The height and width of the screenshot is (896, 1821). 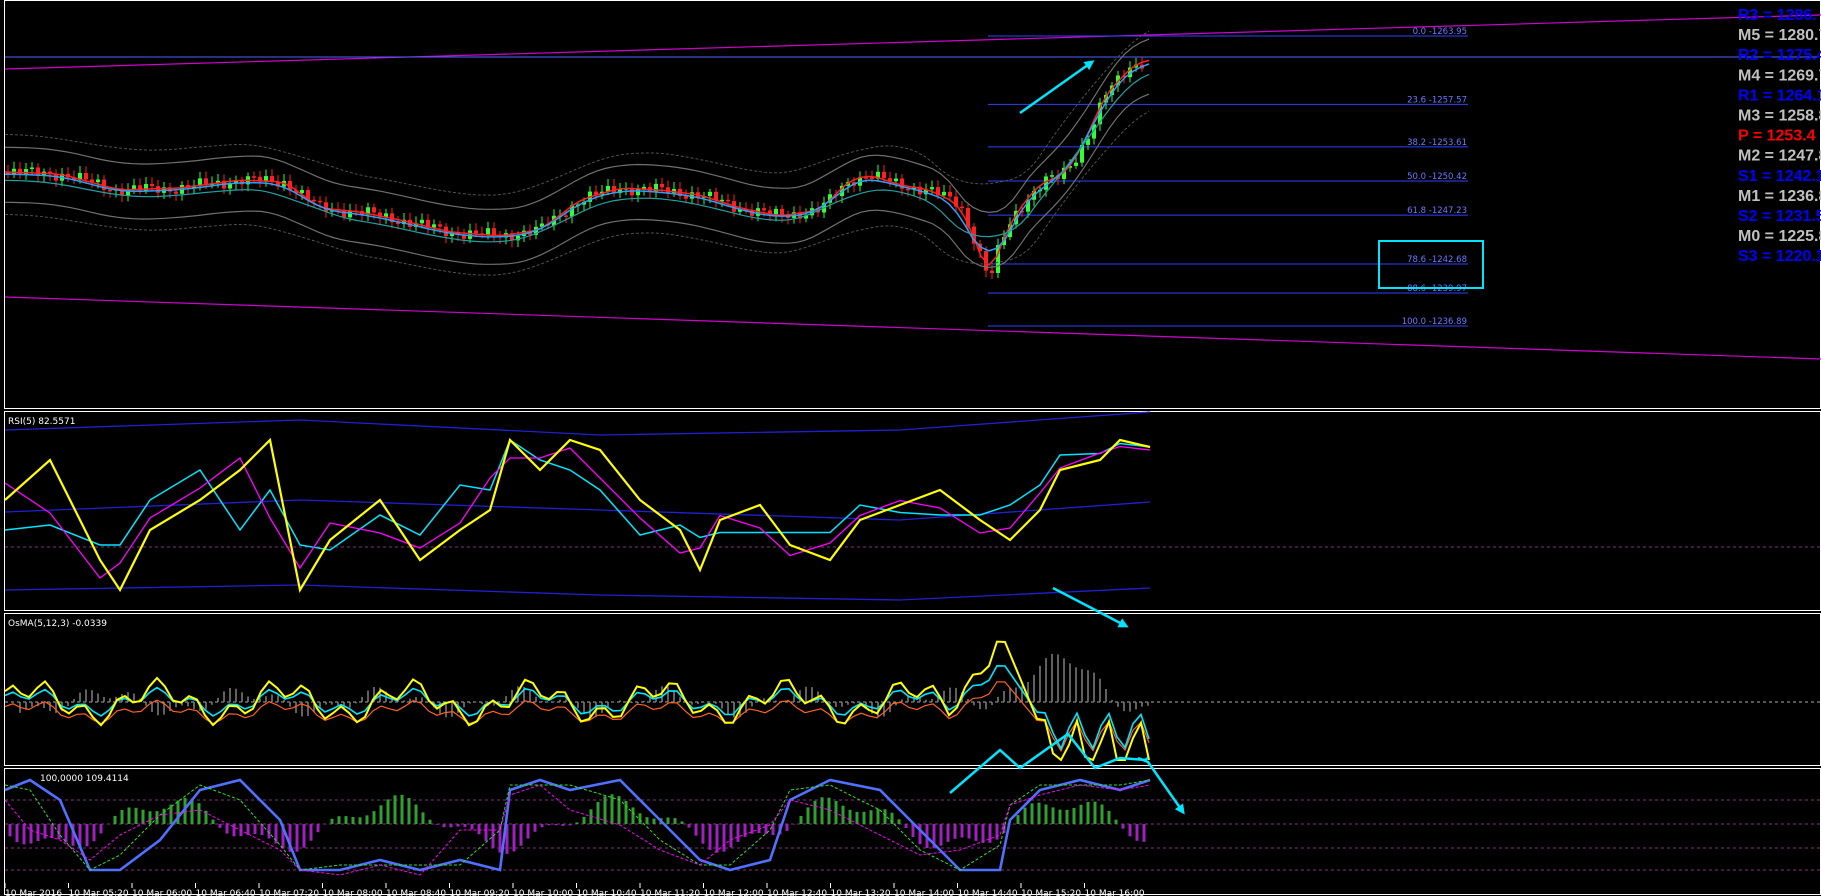 I want to click on time-tick-label: 10 Mar 15:20, so click(x=1051, y=892).